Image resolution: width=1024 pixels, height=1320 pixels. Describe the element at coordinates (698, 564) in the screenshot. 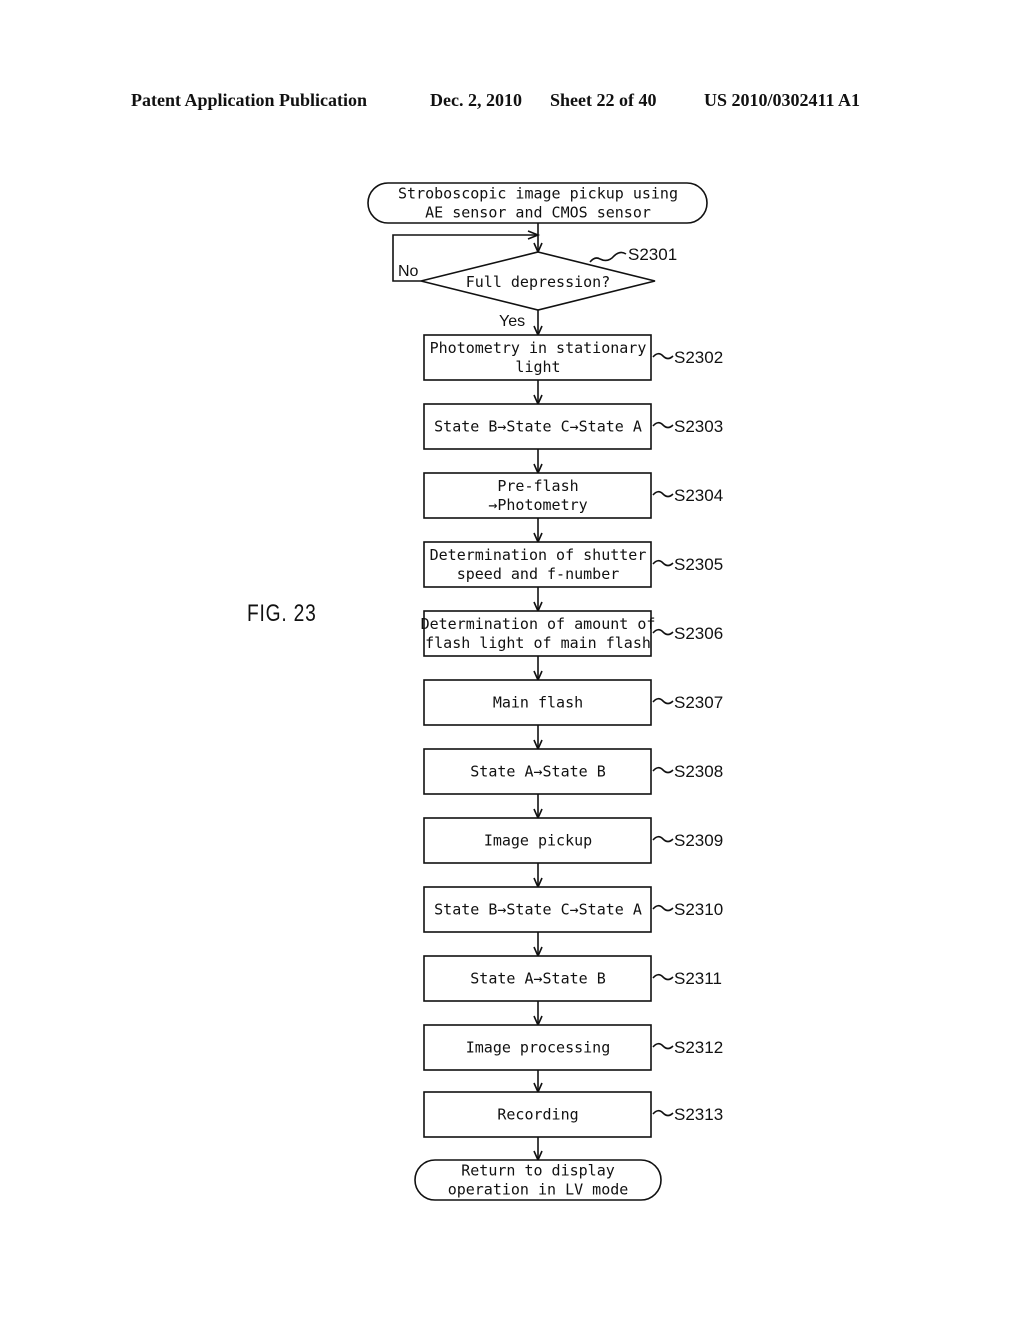

I see `step-label: S2305` at that location.